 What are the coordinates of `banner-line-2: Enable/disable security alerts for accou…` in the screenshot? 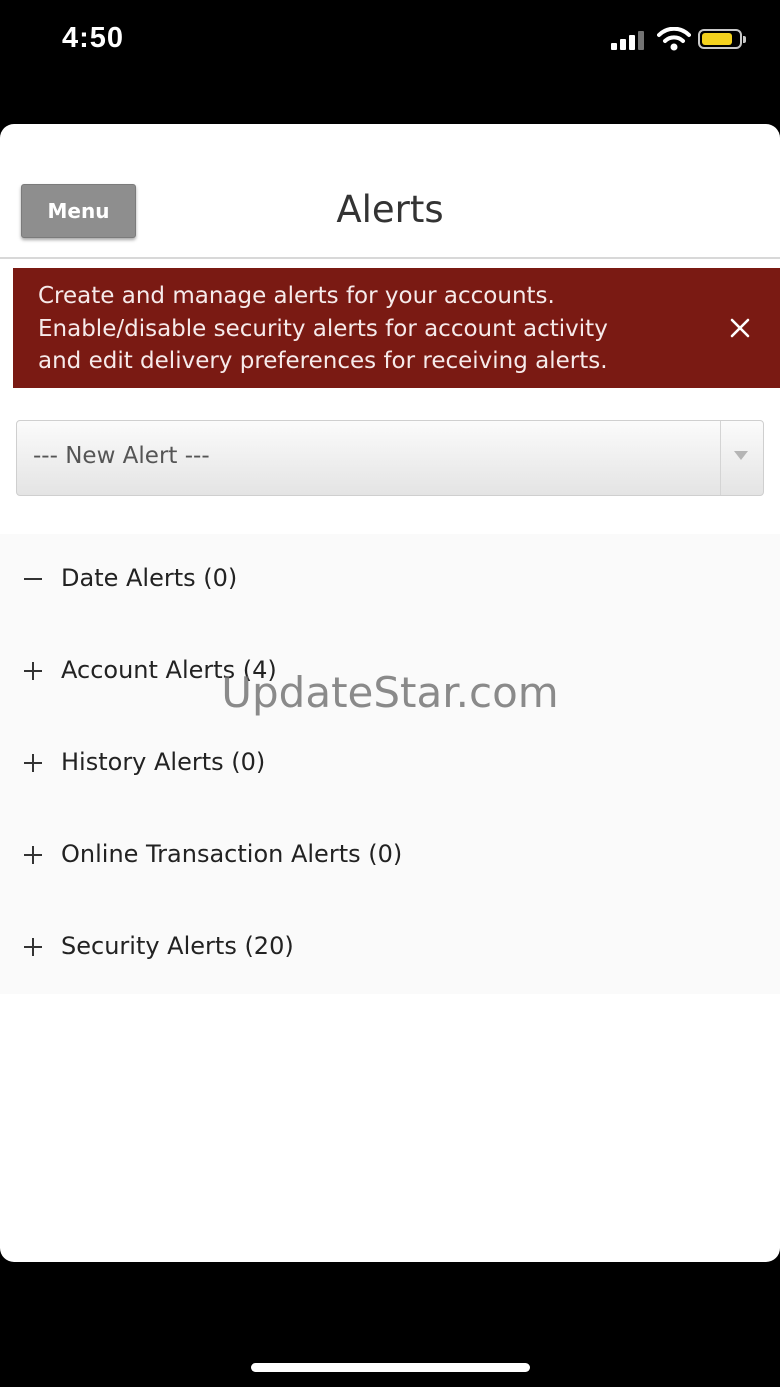 It's located at (323, 328).